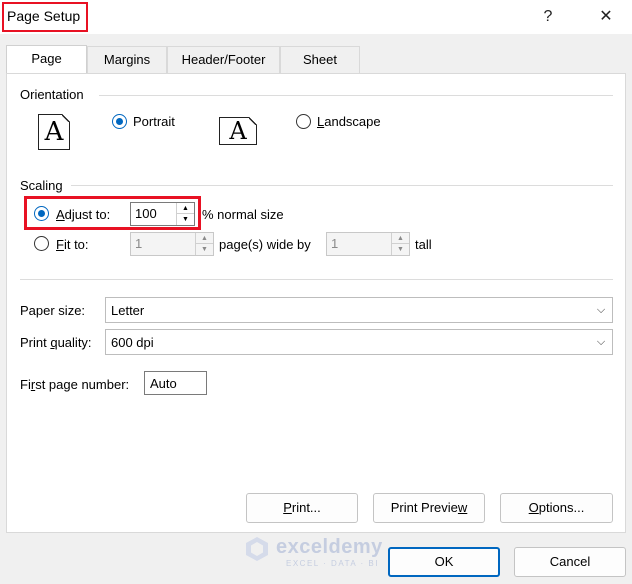 The image size is (632, 584). Describe the element at coordinates (316, 279) in the screenshot. I see `paper-separator` at that location.